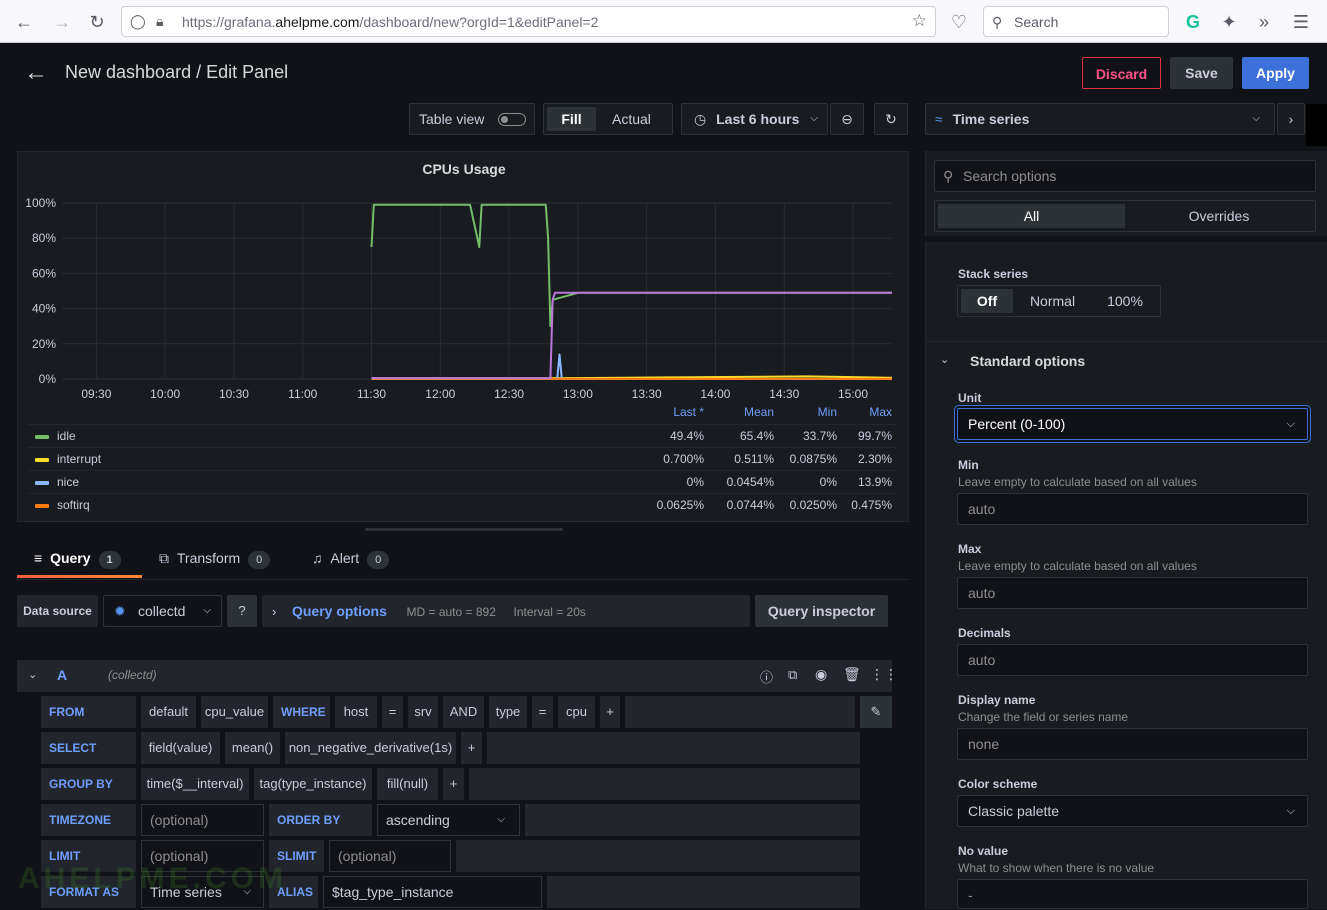  What do you see at coordinates (571, 119) in the screenshot?
I see `fill-option: Fill` at bounding box center [571, 119].